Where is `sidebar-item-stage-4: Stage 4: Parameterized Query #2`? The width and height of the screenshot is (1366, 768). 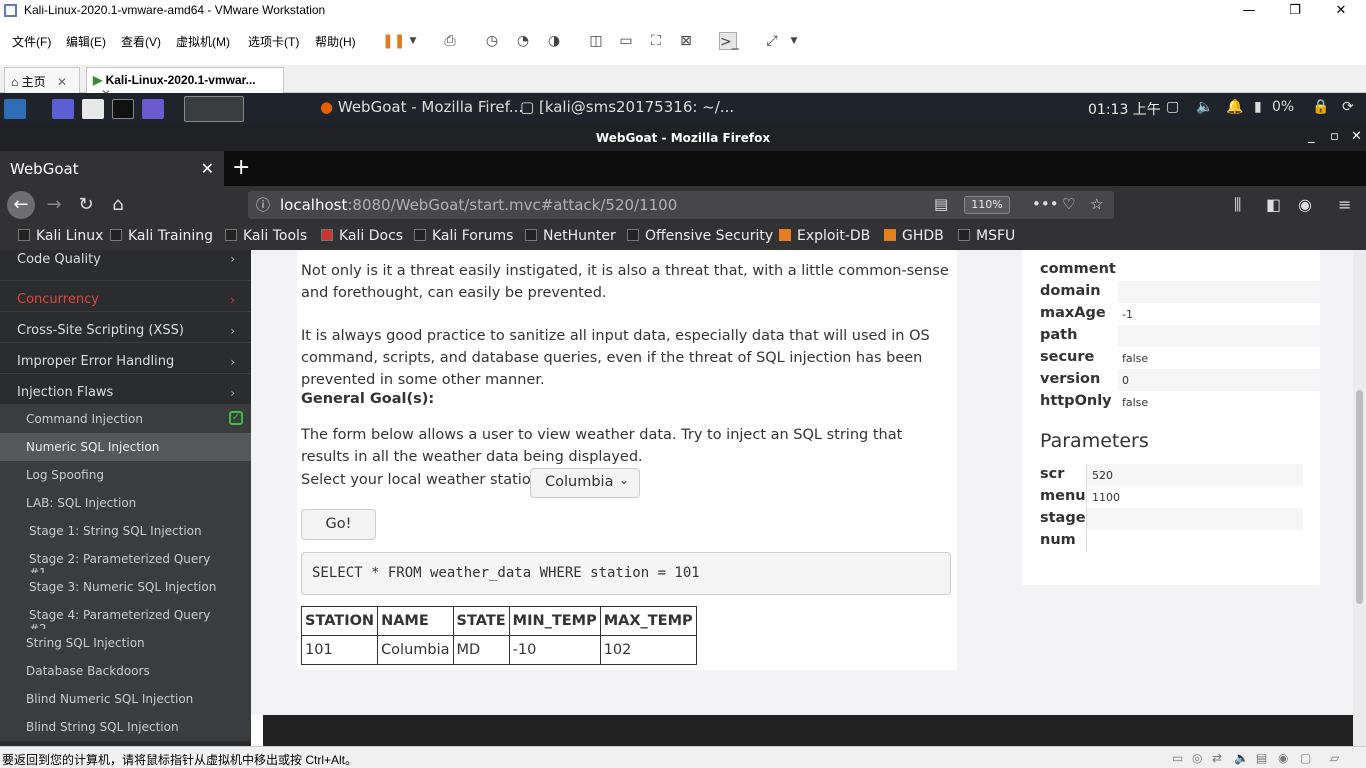 sidebar-item-stage-4: Stage 4: Parameterized Query #2 is located at coordinates (125, 618).